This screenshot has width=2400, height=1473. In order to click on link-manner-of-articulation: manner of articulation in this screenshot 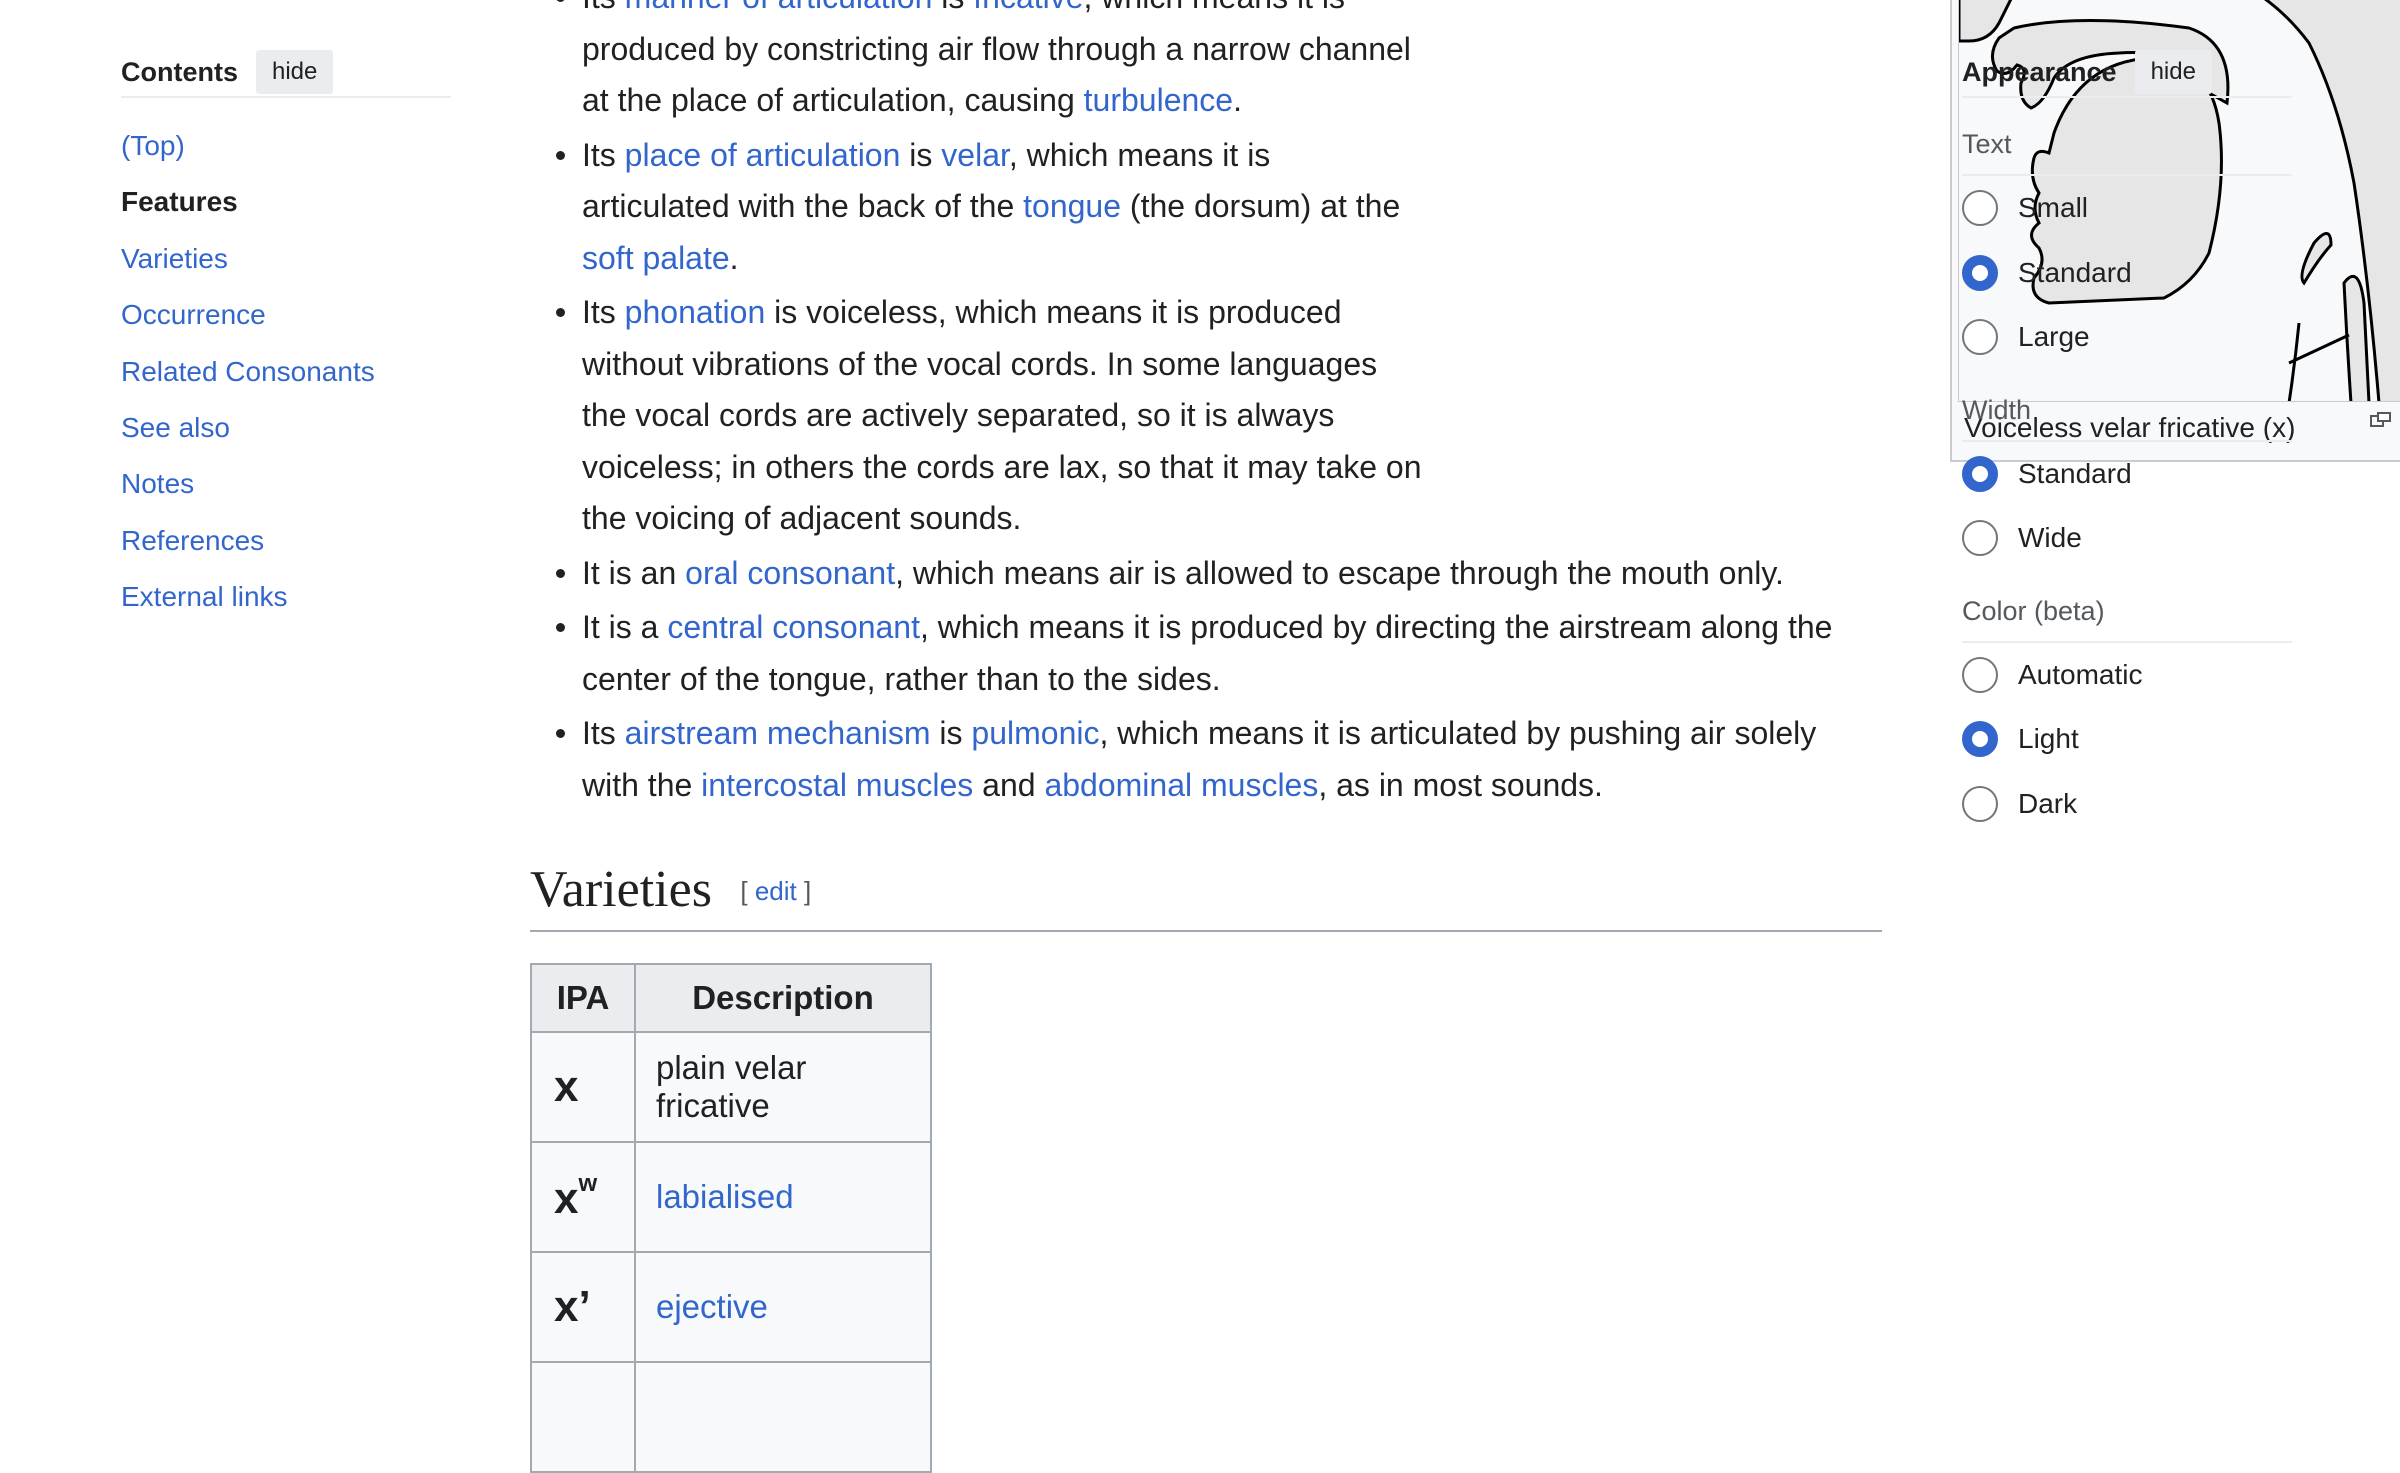, I will do `click(779, 7)`.